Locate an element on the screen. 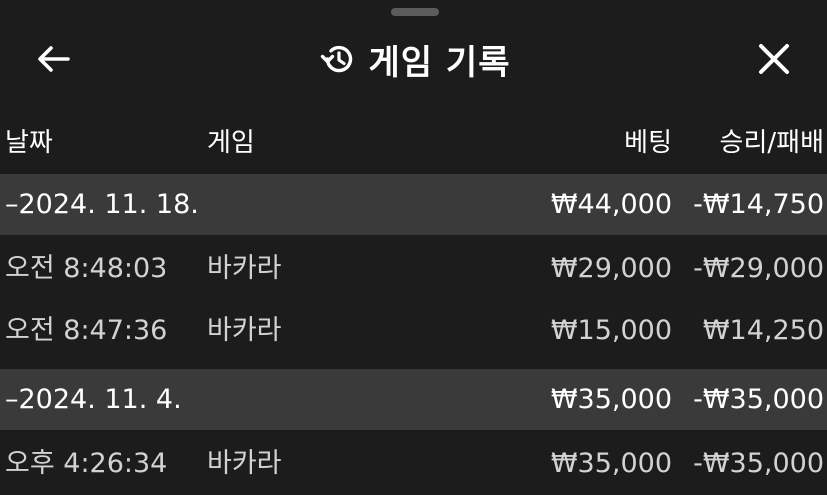 The height and width of the screenshot is (495, 827). date-group-row: –2024. 11. 18. ₩44,000 -₩14,750 is located at coordinates (413, 204).